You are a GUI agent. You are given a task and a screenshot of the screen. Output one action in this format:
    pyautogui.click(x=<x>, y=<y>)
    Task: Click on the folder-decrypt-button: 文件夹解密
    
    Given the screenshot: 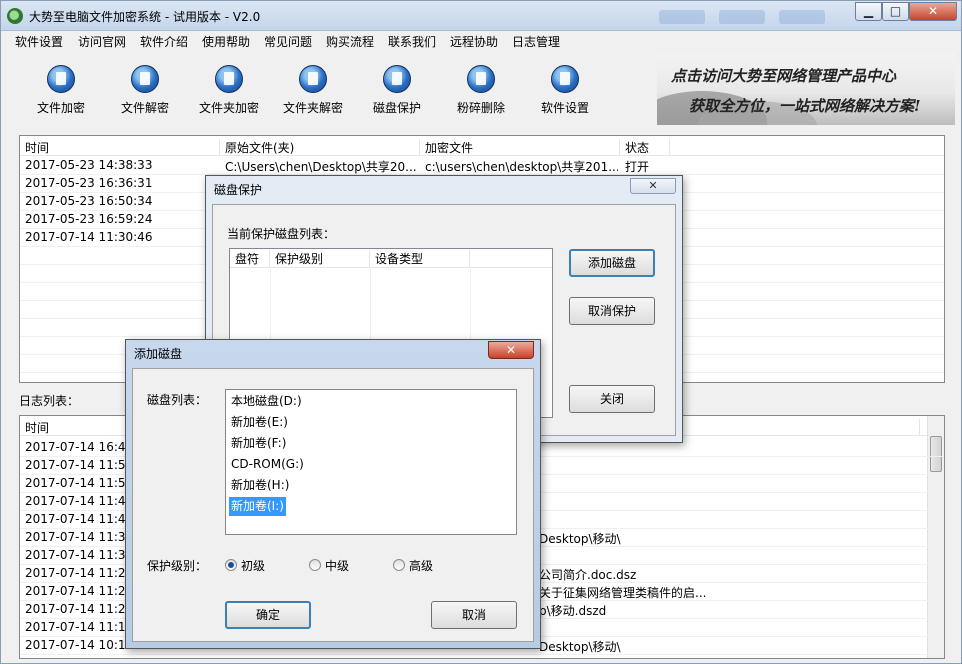 What is the action you would take?
    pyautogui.click(x=313, y=91)
    